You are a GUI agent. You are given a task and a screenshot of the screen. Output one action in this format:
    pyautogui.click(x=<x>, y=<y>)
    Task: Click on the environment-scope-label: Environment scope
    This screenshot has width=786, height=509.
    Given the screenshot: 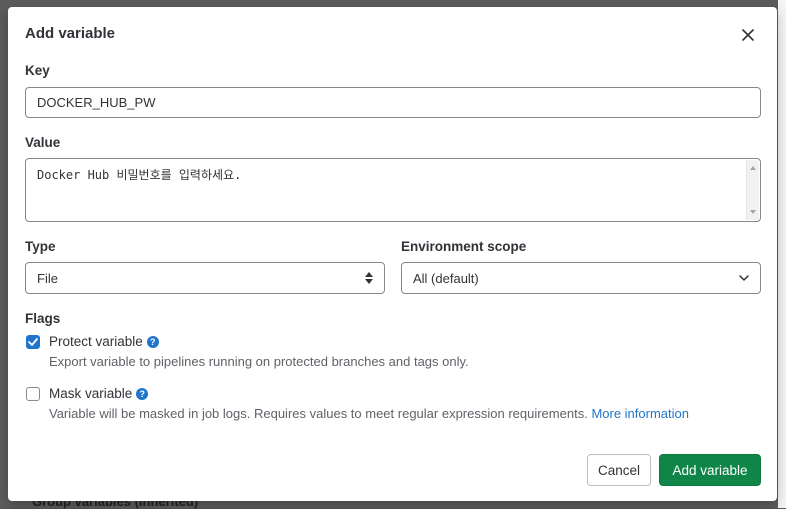 What is the action you would take?
    pyautogui.click(x=464, y=246)
    